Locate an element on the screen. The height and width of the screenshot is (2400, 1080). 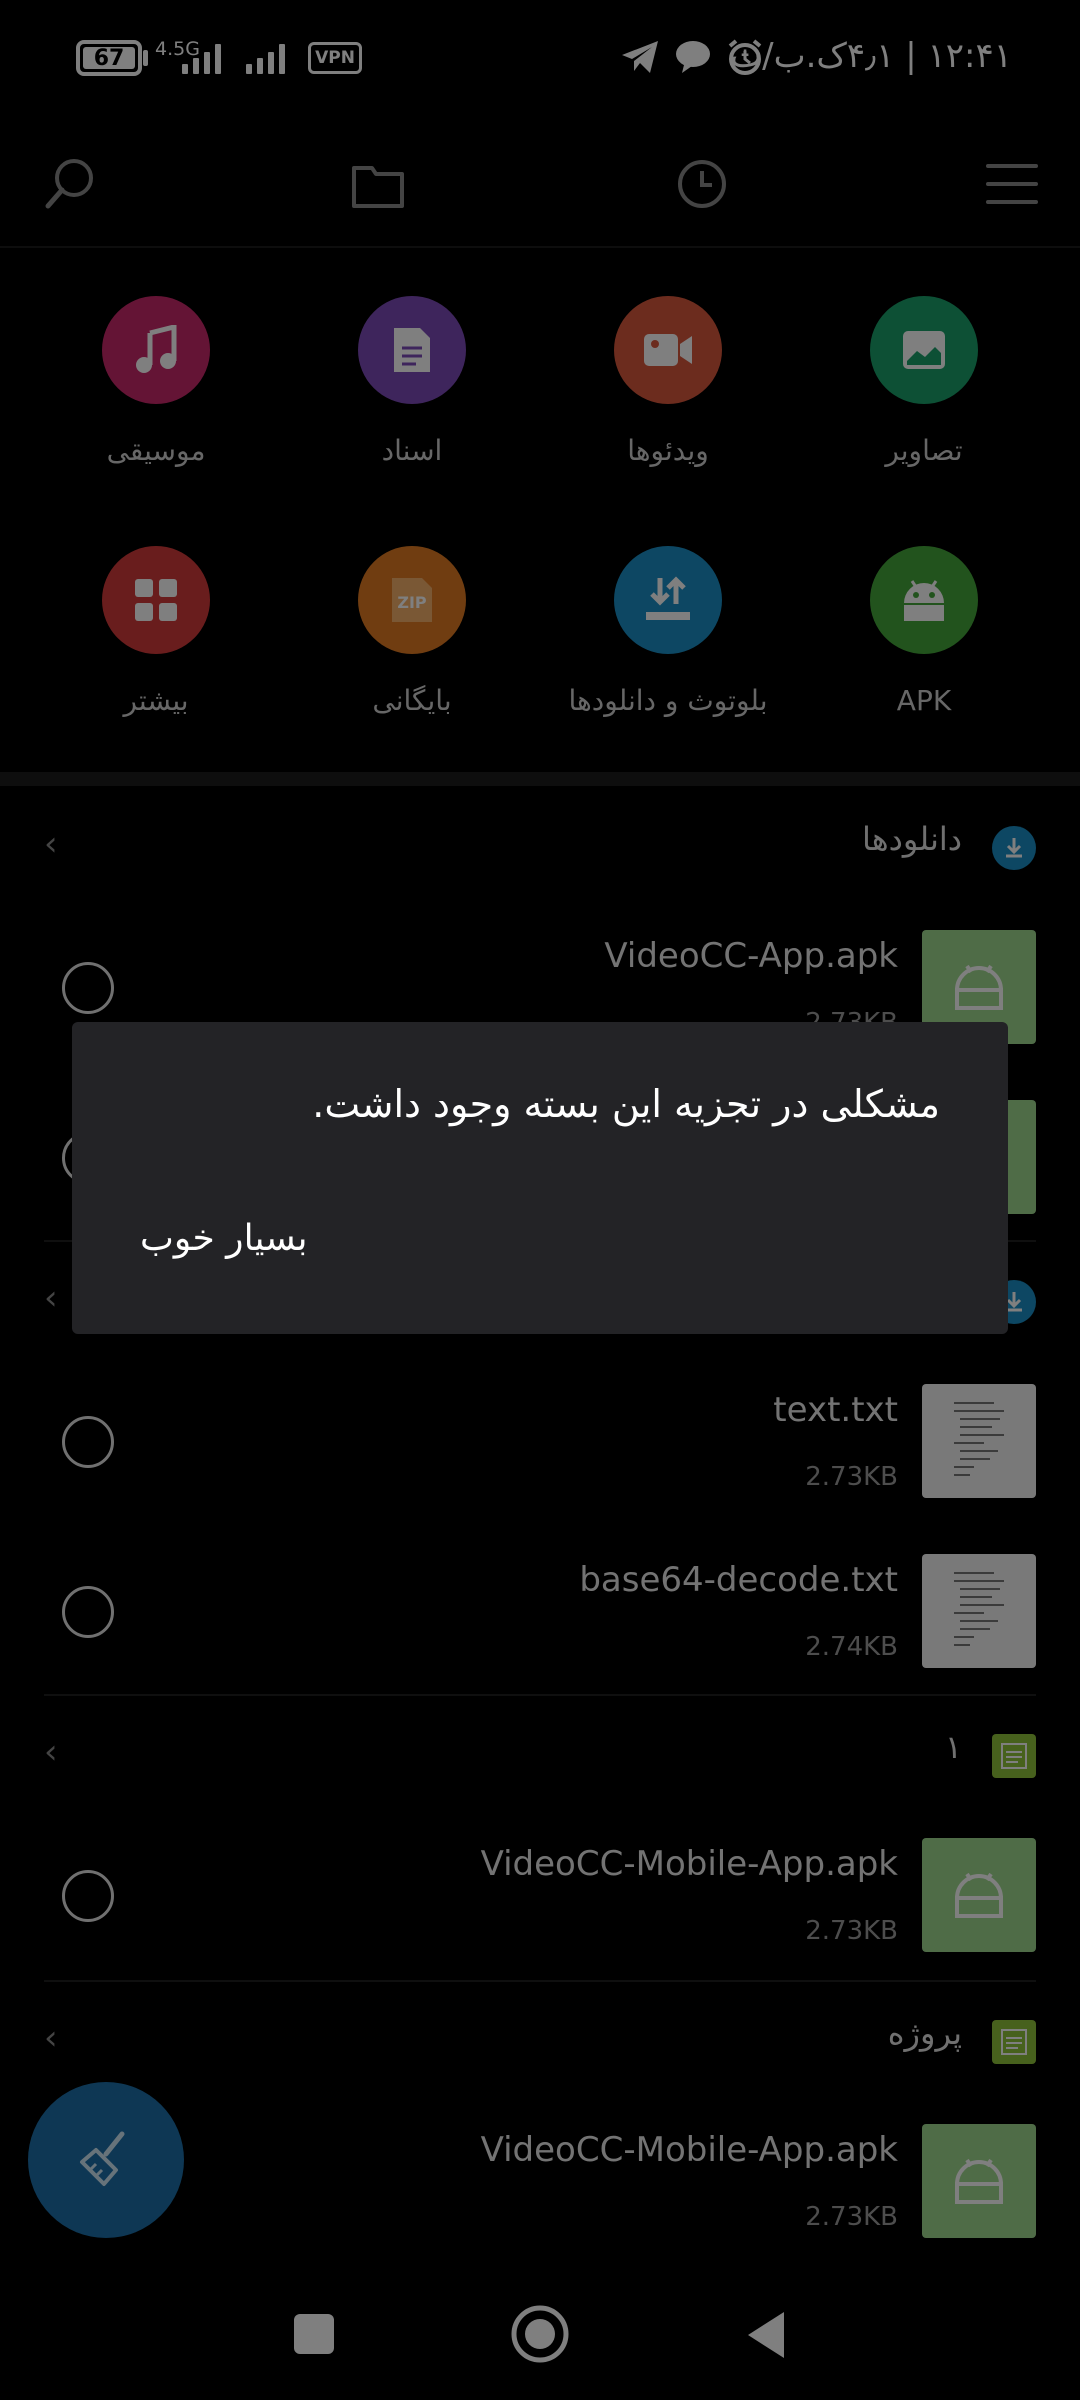
dialog-message: مشکلی در تجزیه این بسته وجود داشت. is located at coordinates (626, 1104).